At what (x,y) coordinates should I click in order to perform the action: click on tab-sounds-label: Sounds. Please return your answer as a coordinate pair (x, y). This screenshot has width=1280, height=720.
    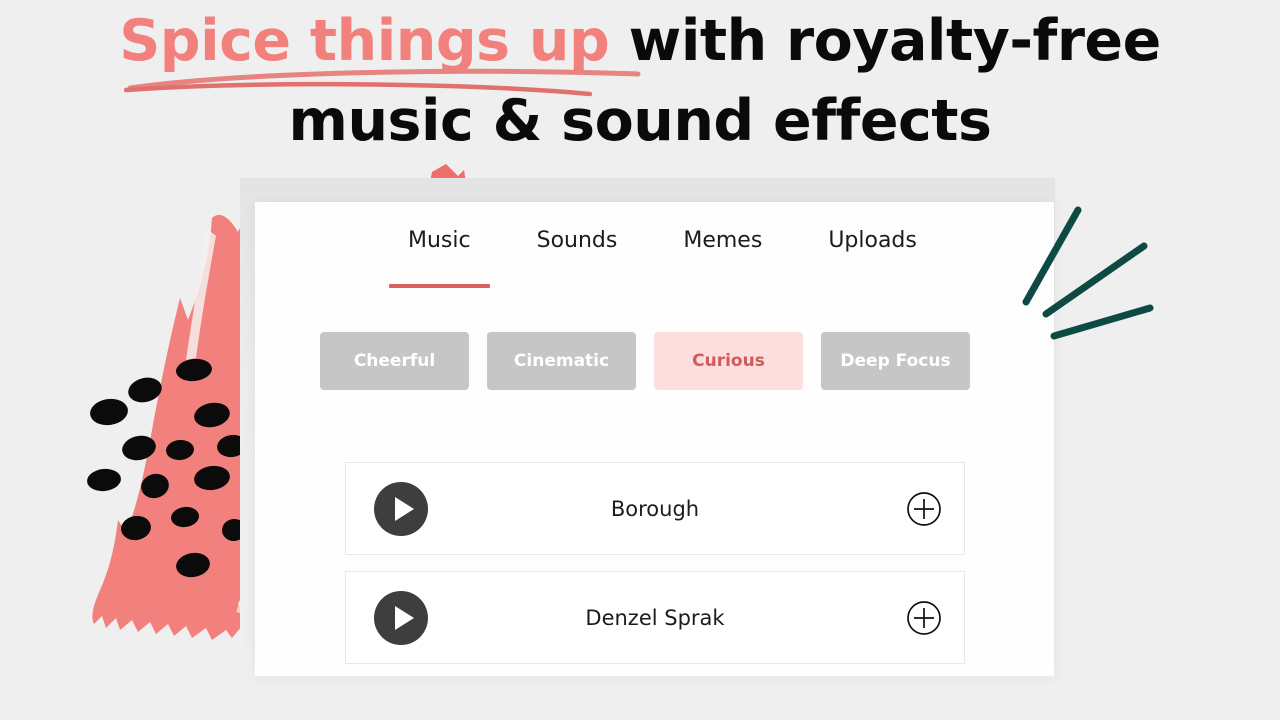
    Looking at the image, I should click on (577, 240).